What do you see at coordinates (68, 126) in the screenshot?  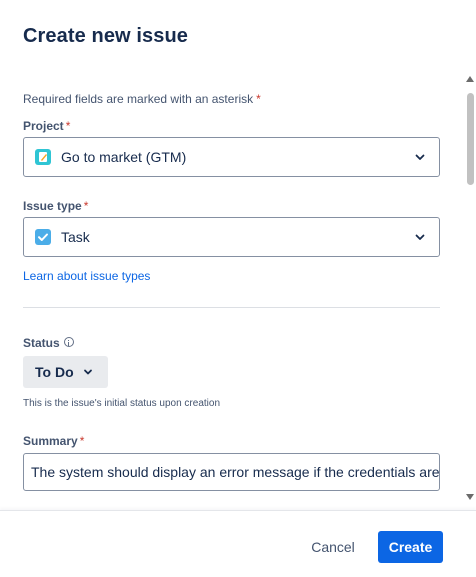 I see `project-required-asterisk: *` at bounding box center [68, 126].